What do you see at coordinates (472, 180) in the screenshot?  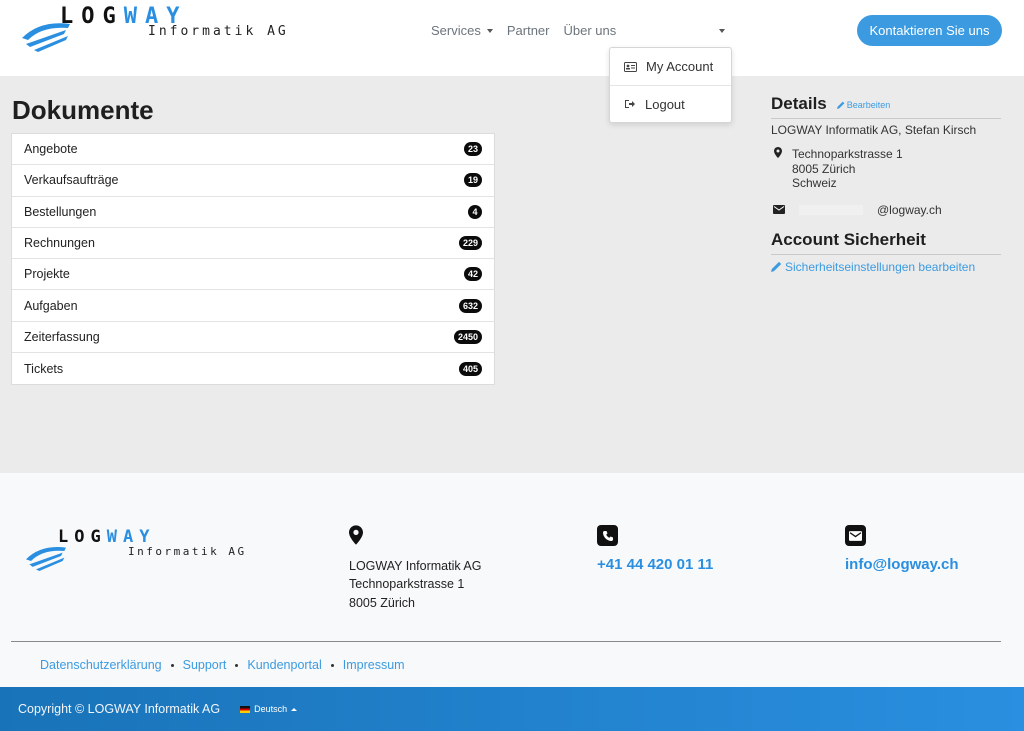 I see `count-badge: 19` at bounding box center [472, 180].